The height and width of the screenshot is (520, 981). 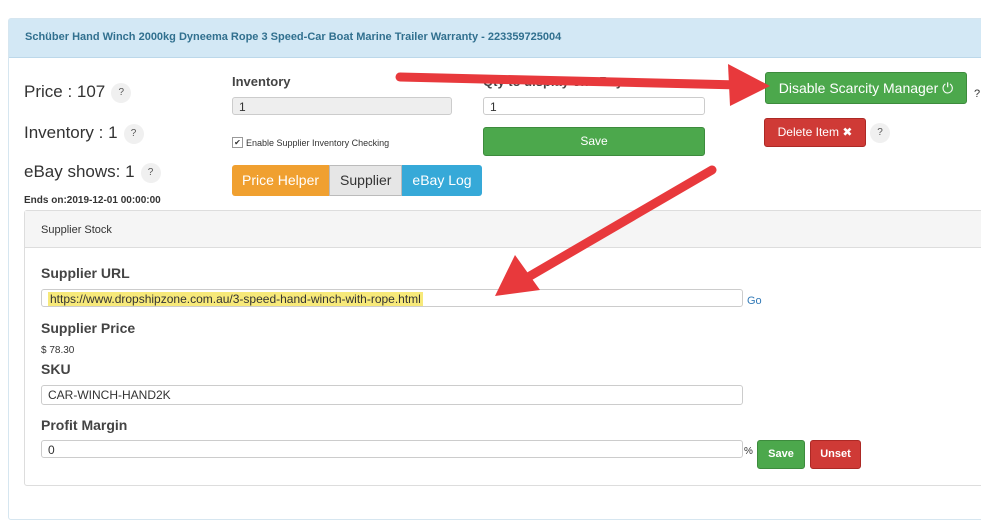 I want to click on arrow-to-scarcity, so click(x=582, y=85).